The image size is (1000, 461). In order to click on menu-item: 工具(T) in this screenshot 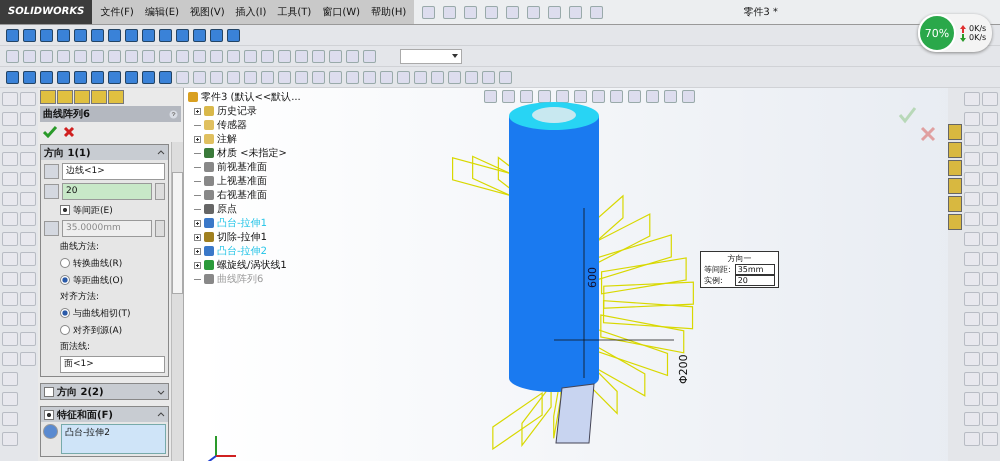, I will do `click(294, 12)`.